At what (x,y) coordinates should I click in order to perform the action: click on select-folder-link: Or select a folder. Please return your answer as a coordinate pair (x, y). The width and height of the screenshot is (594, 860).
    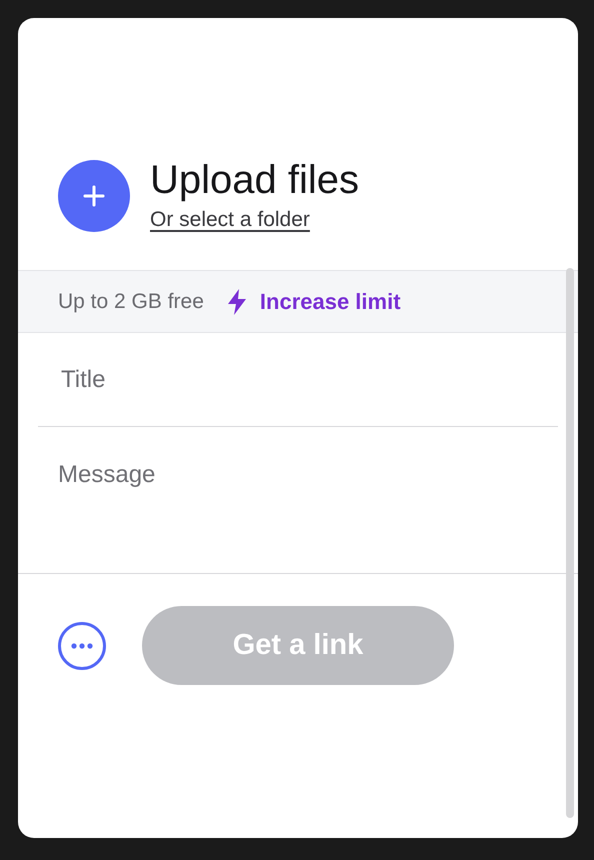
    Looking at the image, I should click on (230, 220).